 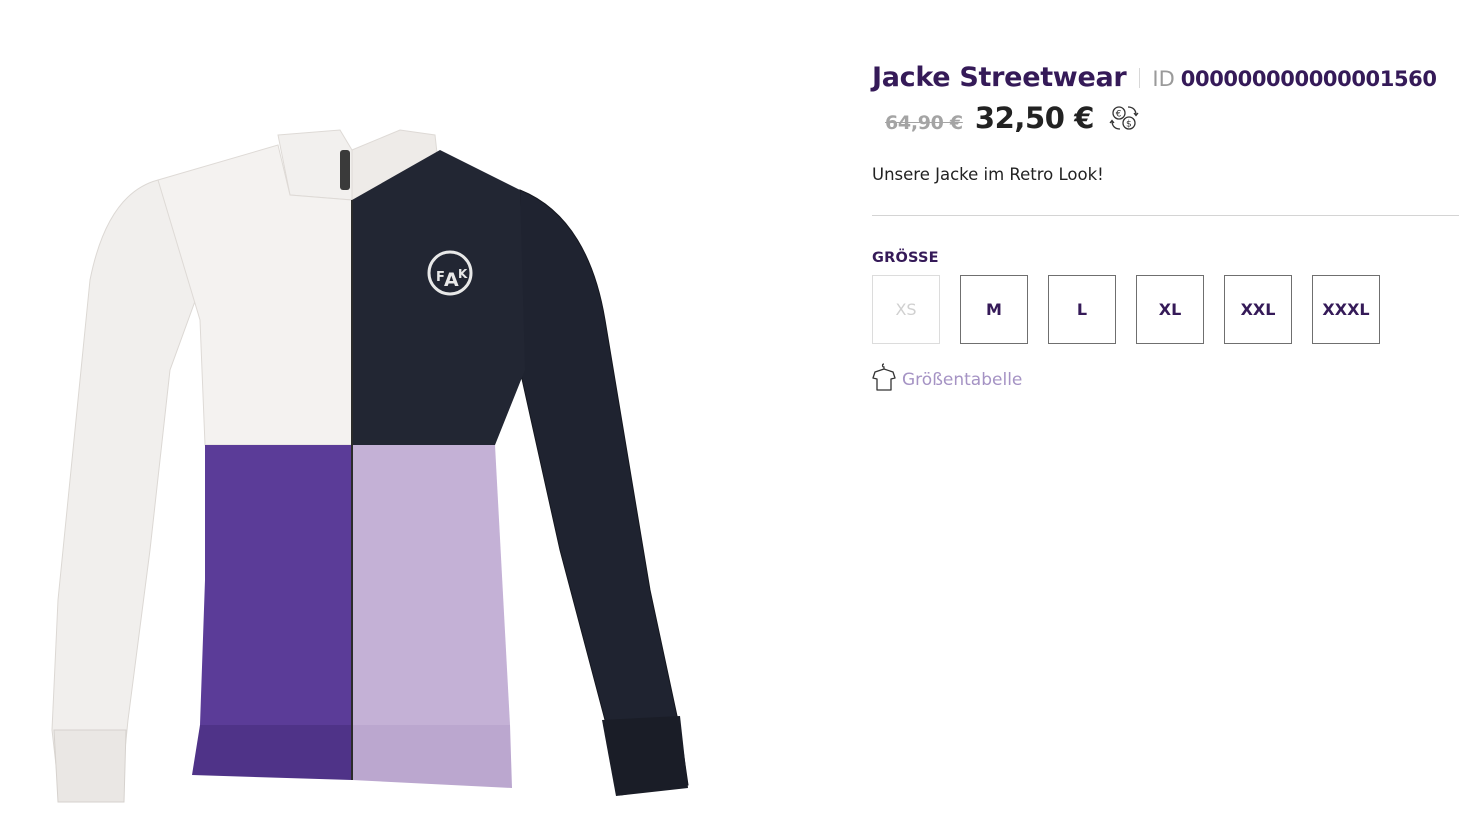 What do you see at coordinates (272, 752) in the screenshot?
I see `waistband-left` at bounding box center [272, 752].